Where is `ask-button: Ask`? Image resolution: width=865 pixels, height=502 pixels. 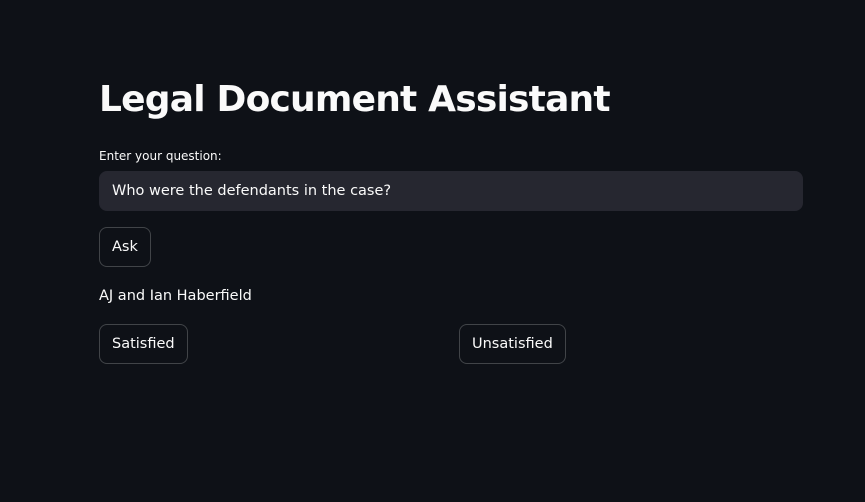
ask-button: Ask is located at coordinates (125, 247).